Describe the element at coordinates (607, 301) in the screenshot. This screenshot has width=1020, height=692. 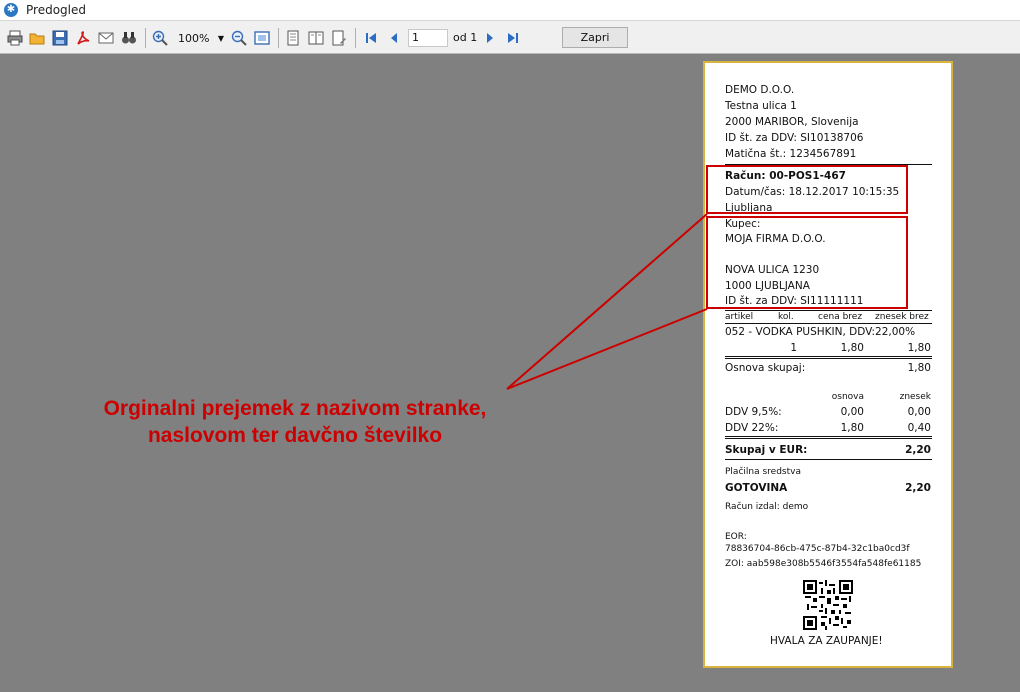
I see `annotation-pointer` at that location.